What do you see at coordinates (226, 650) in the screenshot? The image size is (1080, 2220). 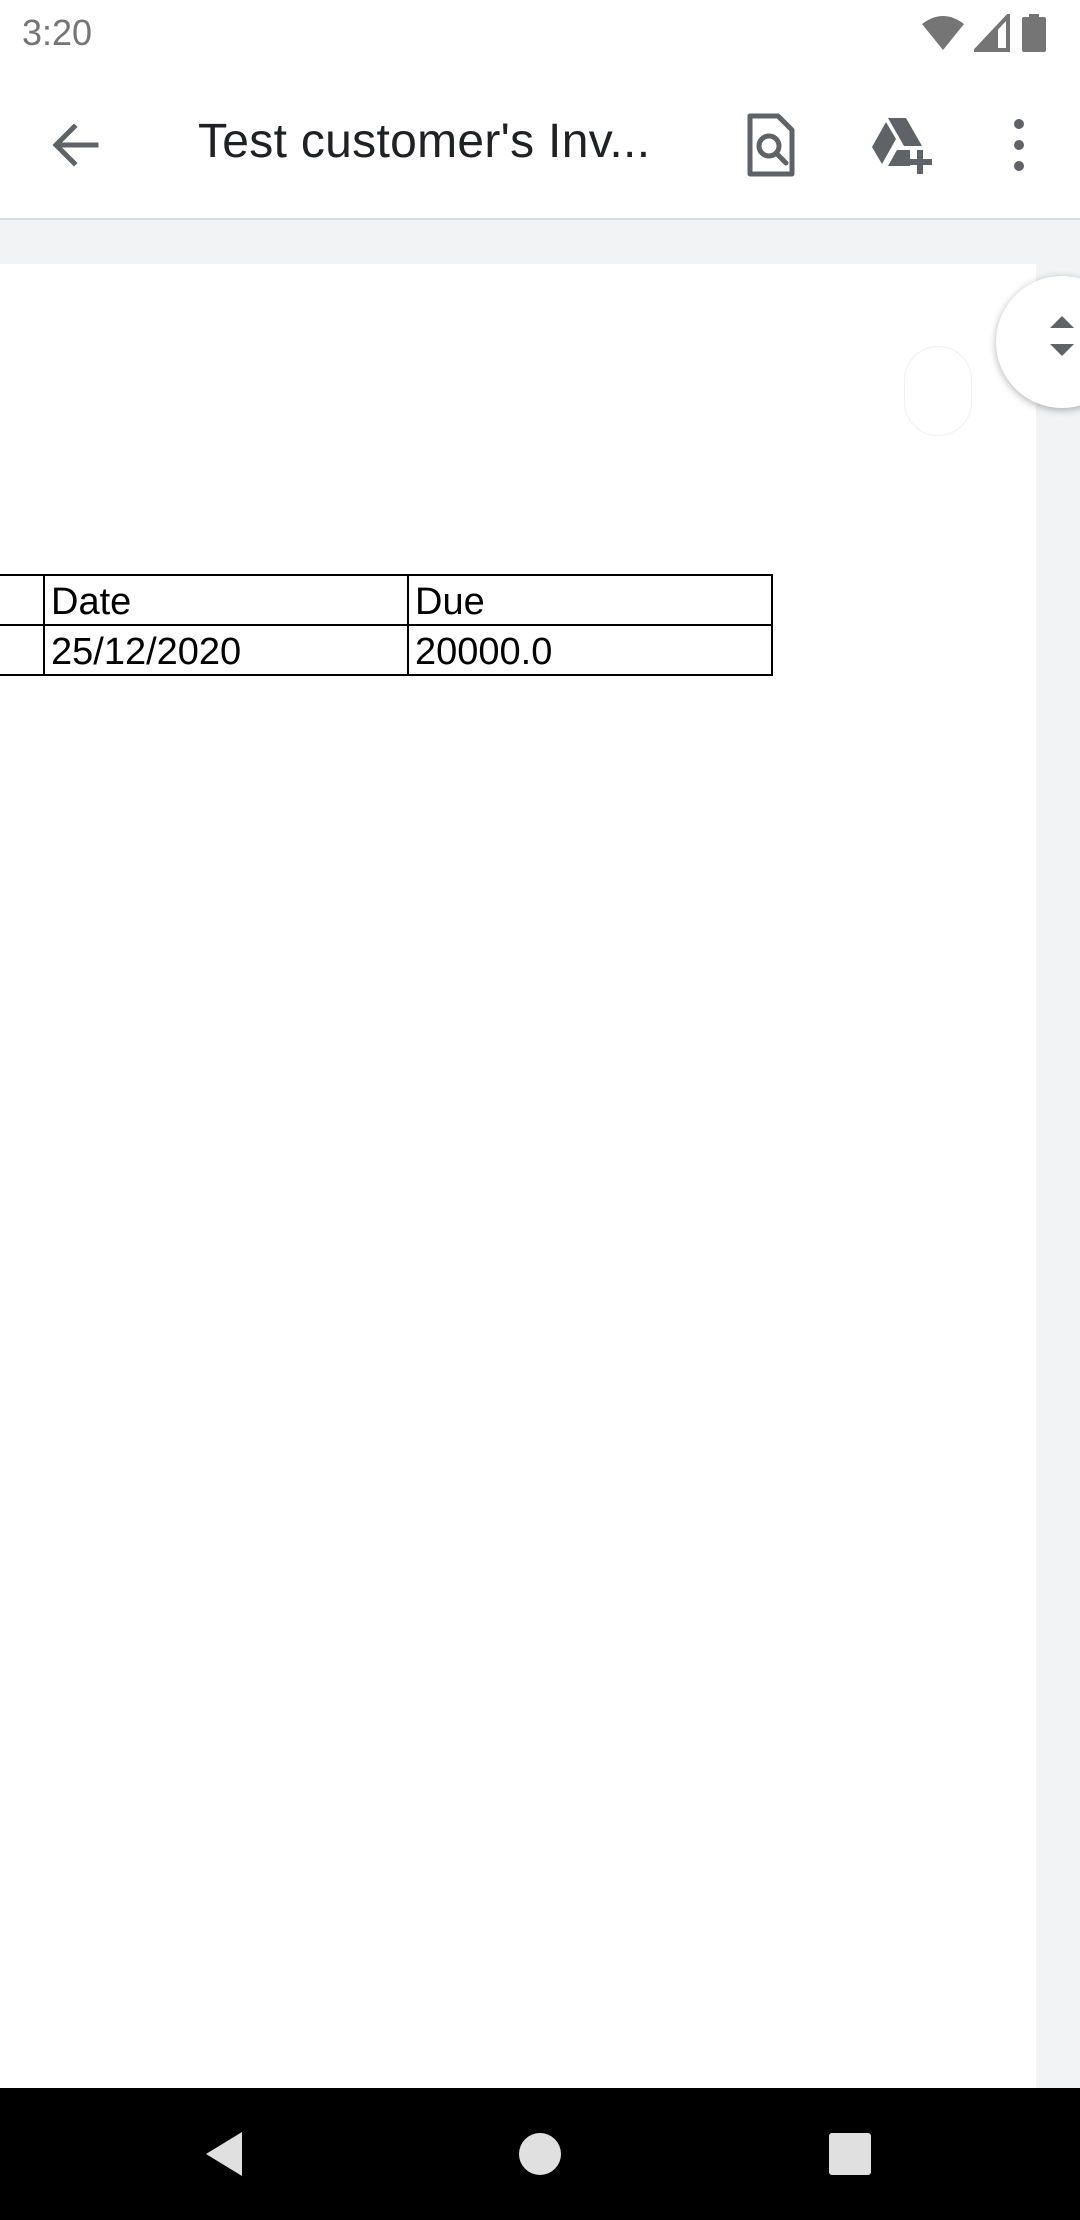 I see `table-cell-date: 25/12/2020` at bounding box center [226, 650].